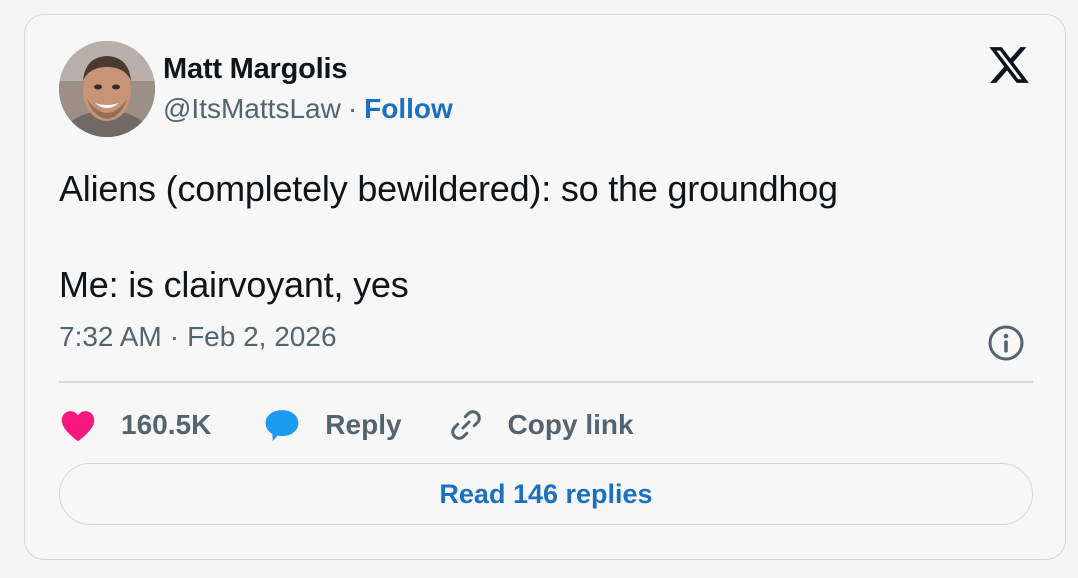 The image size is (1078, 578). Describe the element at coordinates (252, 109) in the screenshot. I see `author-handle: @ItsMattsLaw` at that location.